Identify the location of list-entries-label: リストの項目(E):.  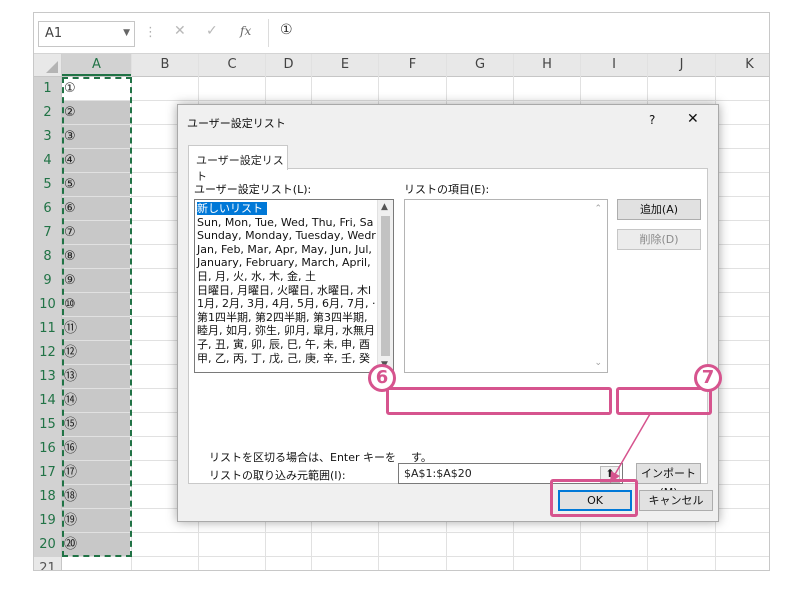
(447, 189).